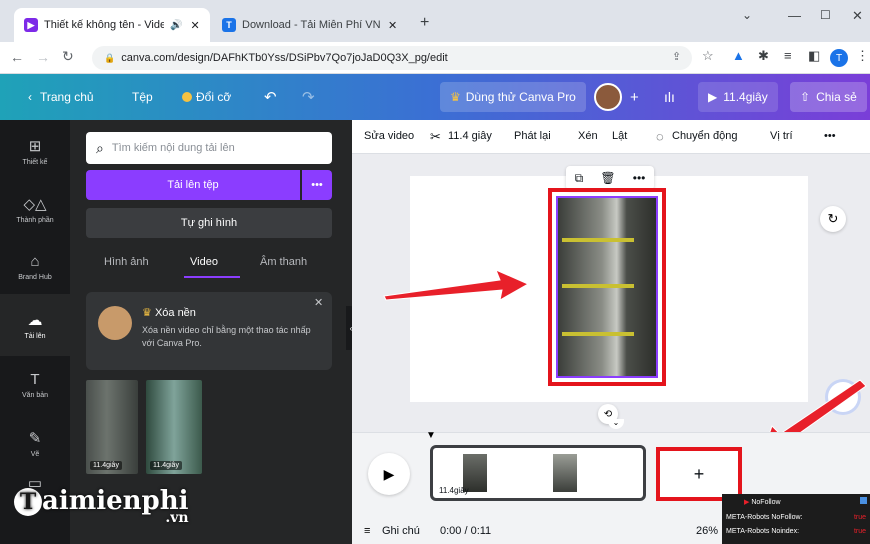  I want to click on plus-icon: +, so click(699, 473).